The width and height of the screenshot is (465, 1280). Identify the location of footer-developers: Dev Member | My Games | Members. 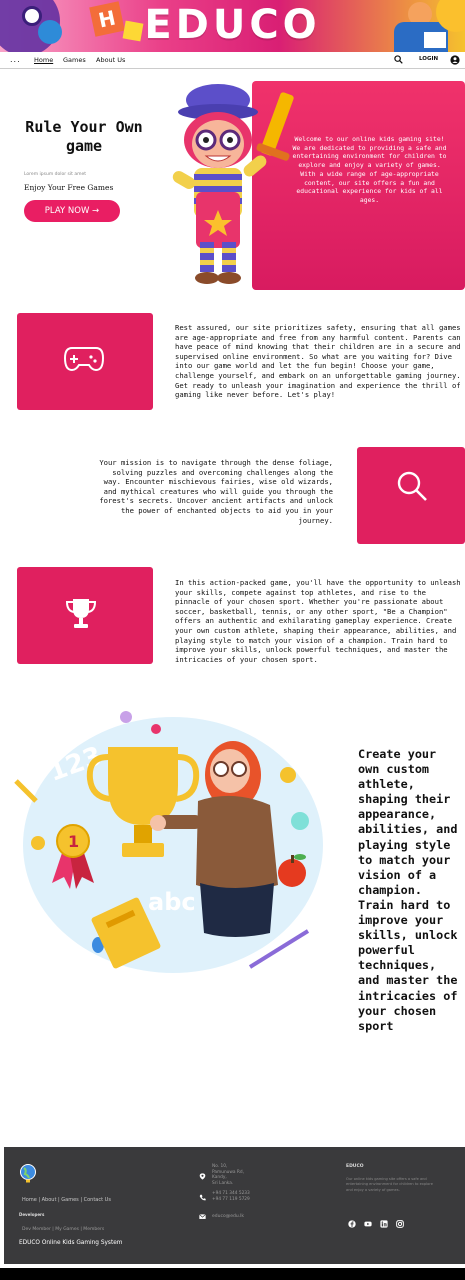
(63, 1229).